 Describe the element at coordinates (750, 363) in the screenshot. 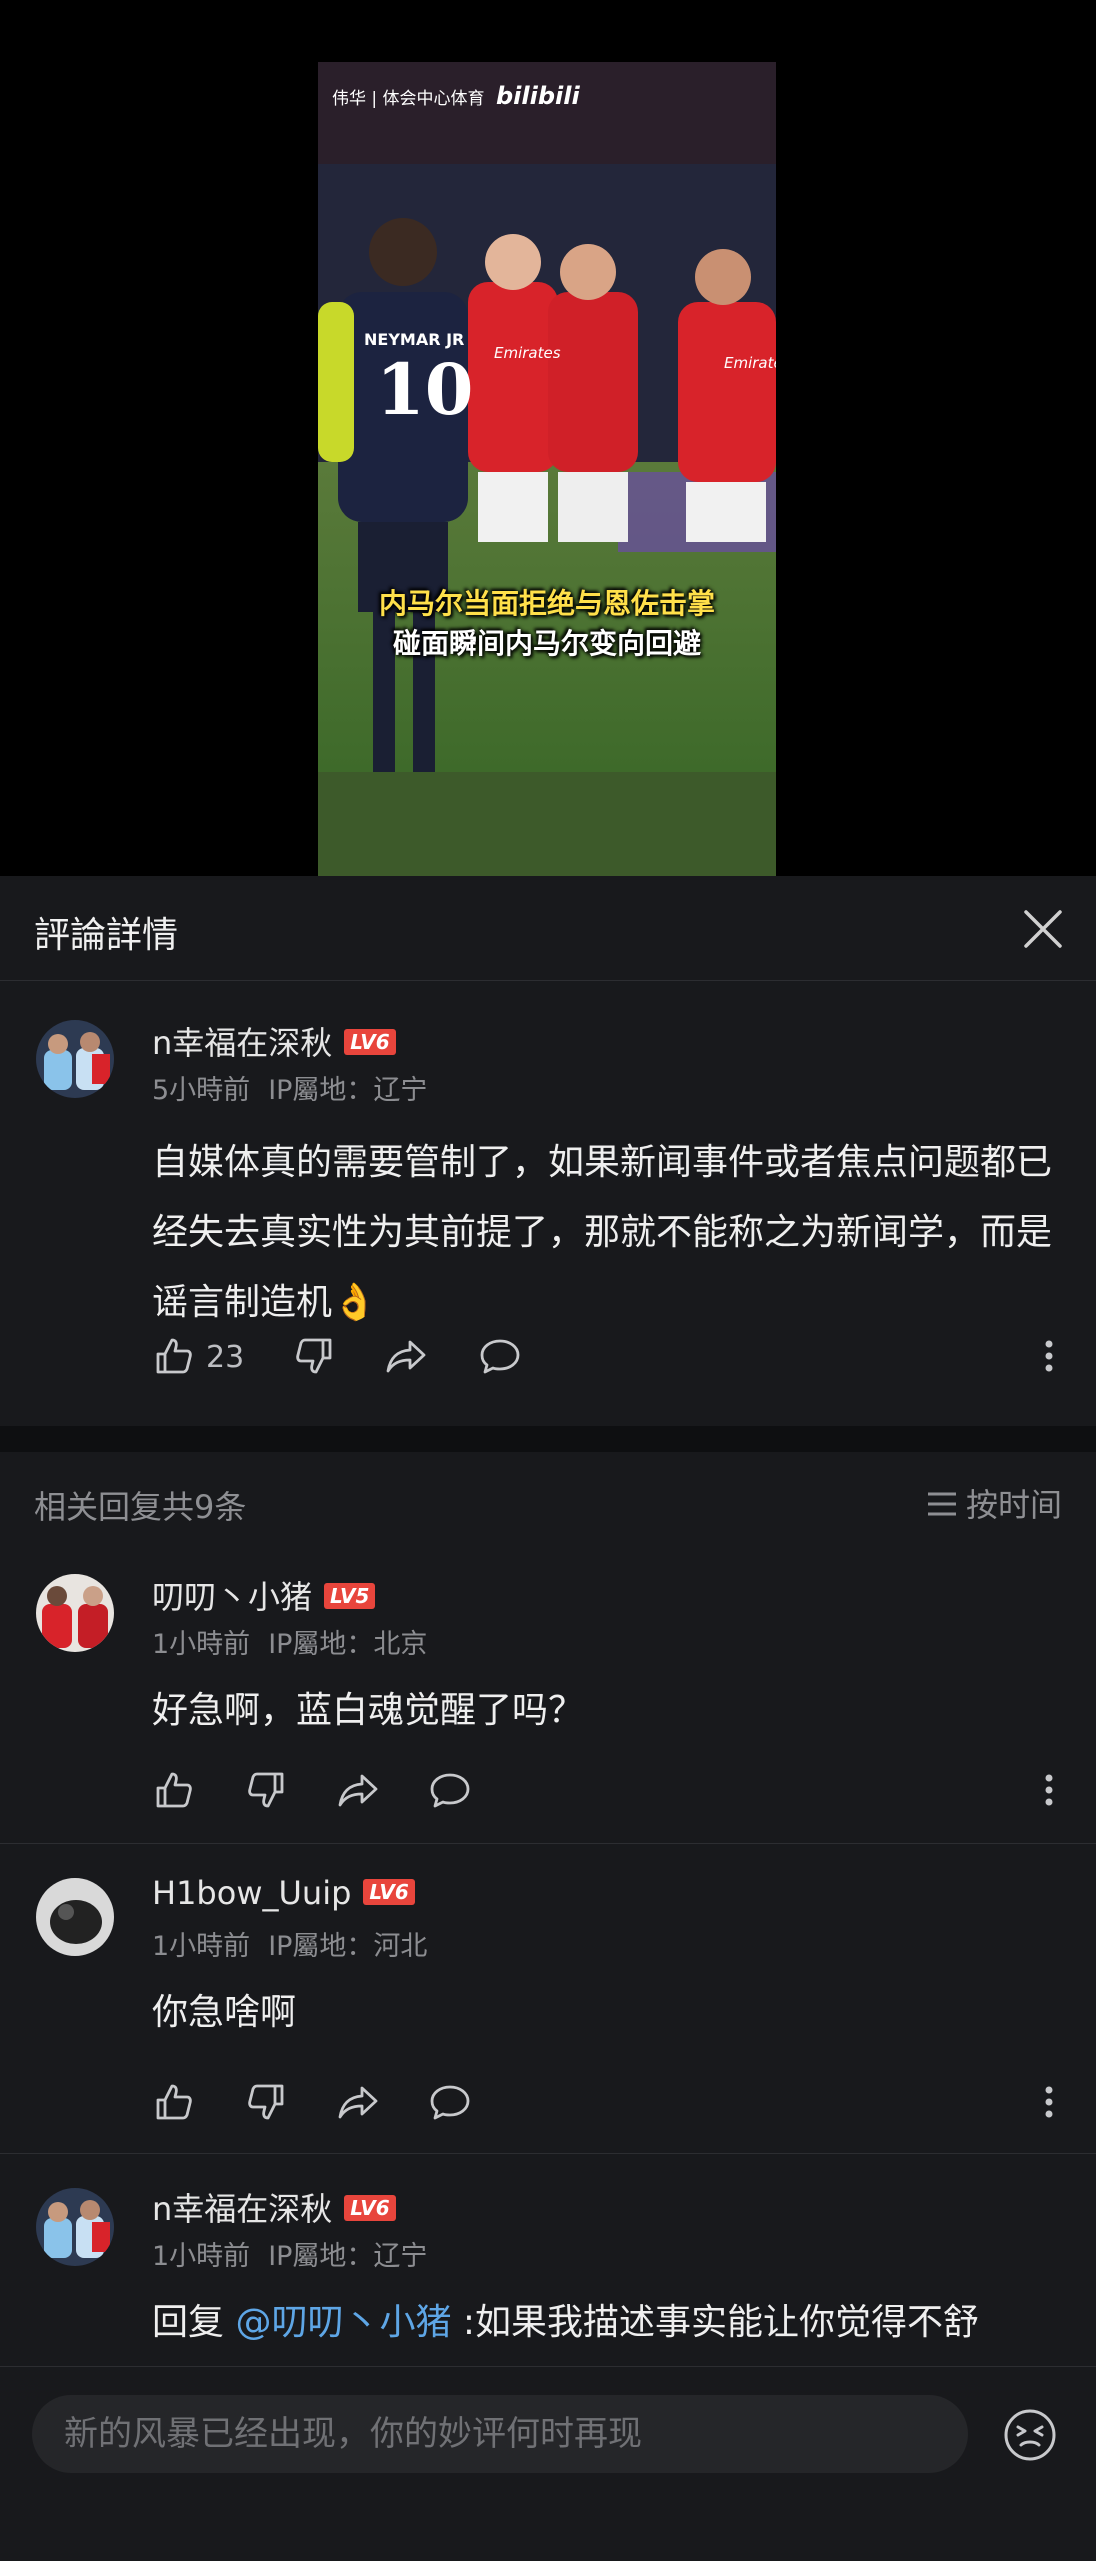

I see `sponsor-text-2: Emirates` at that location.